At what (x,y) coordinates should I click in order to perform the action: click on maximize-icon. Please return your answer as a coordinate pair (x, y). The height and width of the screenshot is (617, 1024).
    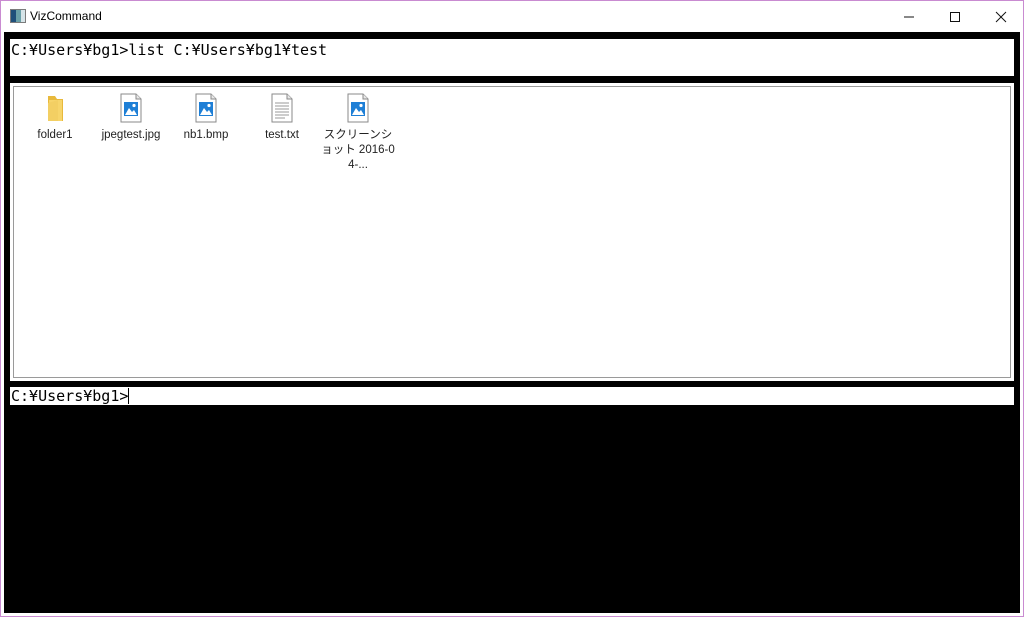
    Looking at the image, I should click on (955, 16).